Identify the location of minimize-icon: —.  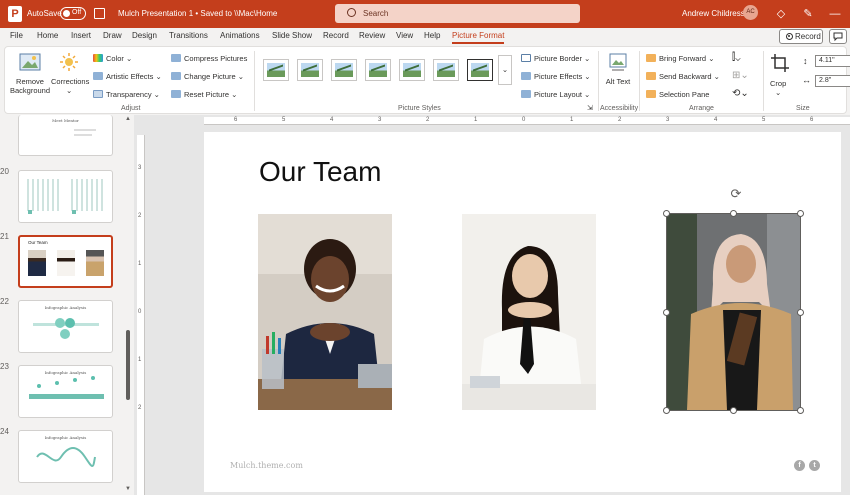
(835, 14).